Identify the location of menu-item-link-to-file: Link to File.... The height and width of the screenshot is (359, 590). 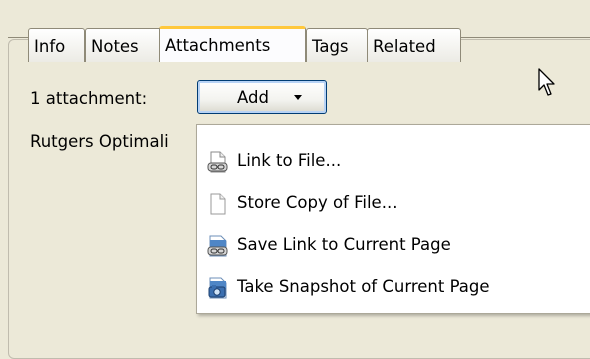
(393, 160).